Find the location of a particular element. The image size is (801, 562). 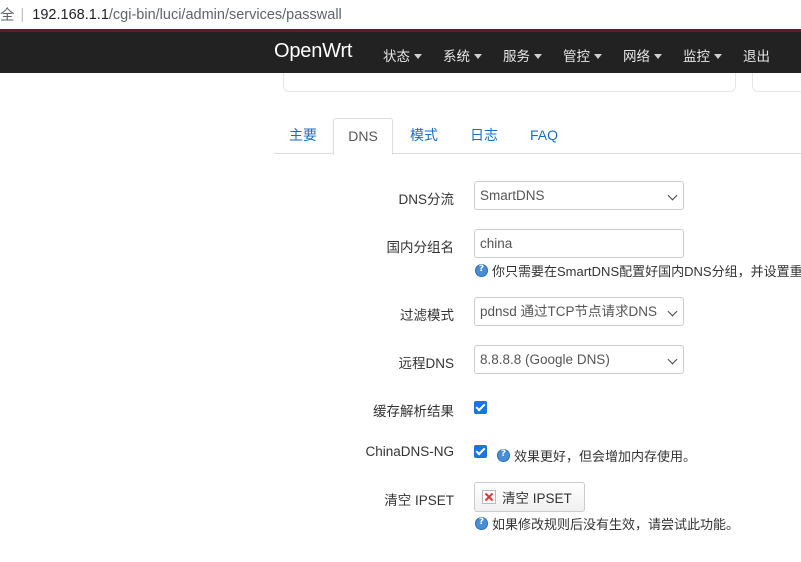

menu-logout: 退出 is located at coordinates (756, 55).